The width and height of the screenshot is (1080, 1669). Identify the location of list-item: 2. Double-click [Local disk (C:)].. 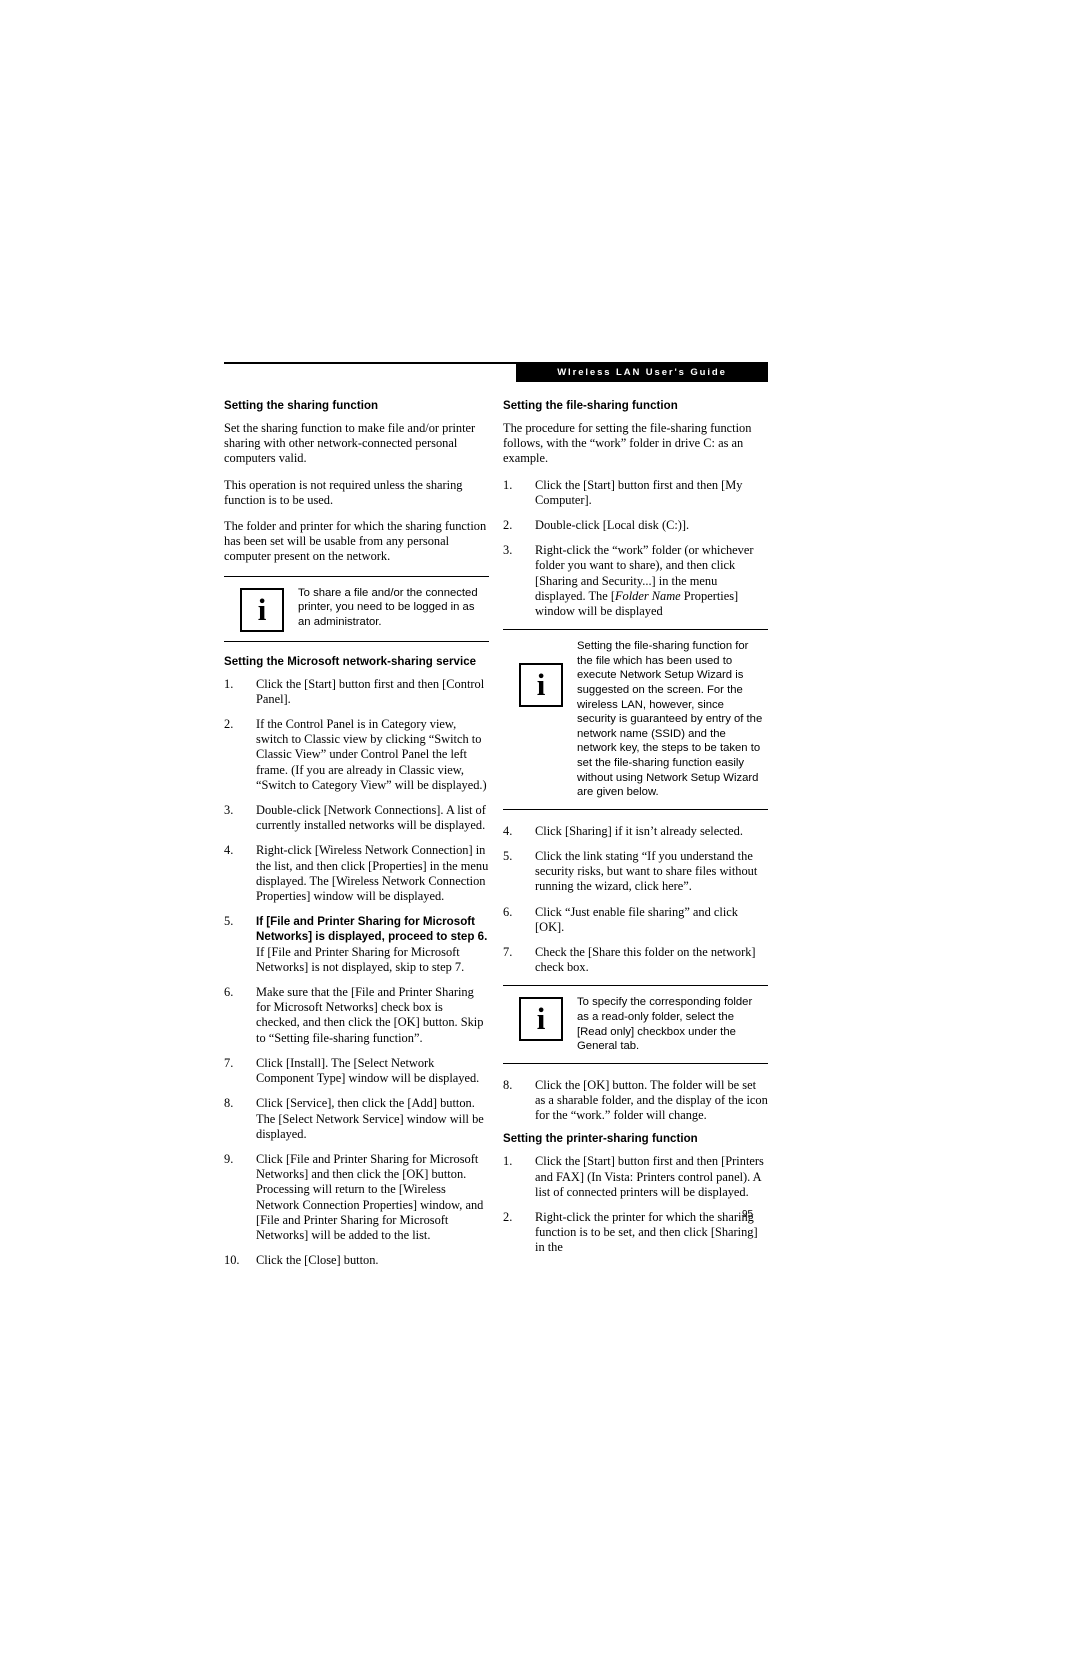
(635, 525).